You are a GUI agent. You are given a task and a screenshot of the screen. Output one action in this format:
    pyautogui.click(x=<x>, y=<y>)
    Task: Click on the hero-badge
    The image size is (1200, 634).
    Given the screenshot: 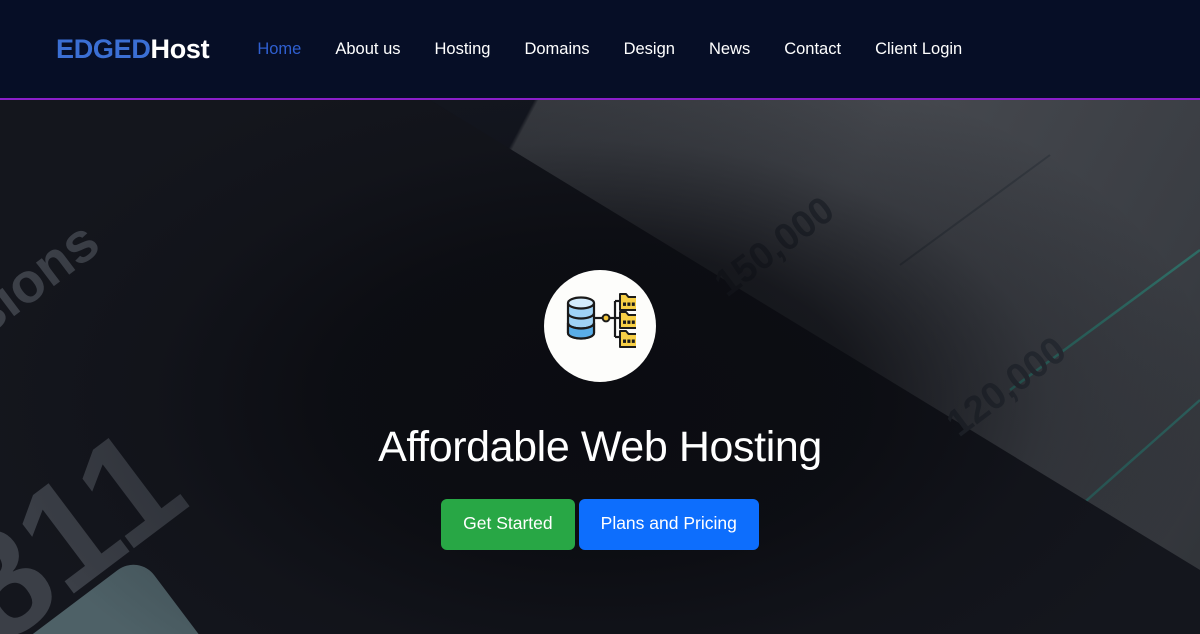 What is the action you would take?
    pyautogui.click(x=600, y=326)
    